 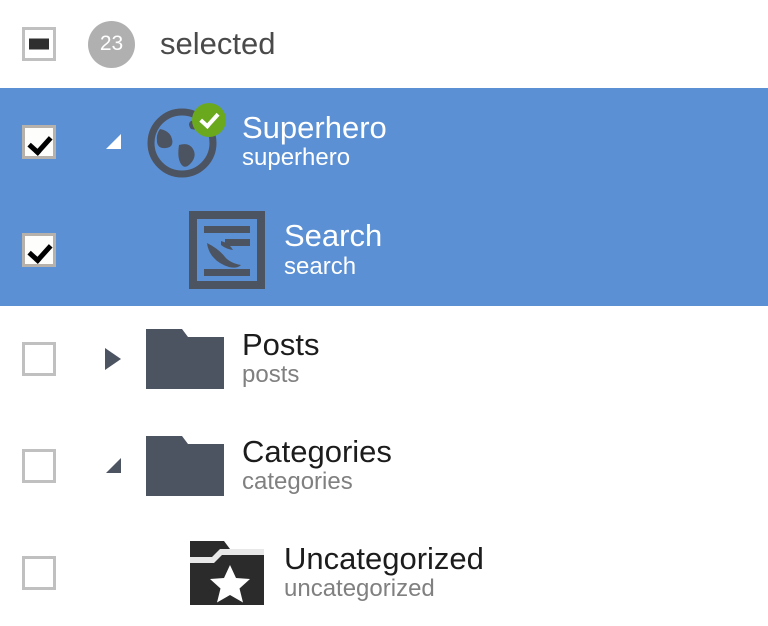 I want to click on labels-posts: Posts posts, so click(x=281, y=358).